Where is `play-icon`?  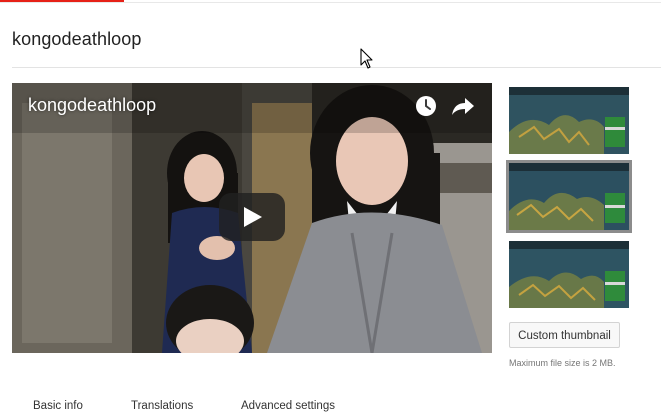 play-icon is located at coordinates (253, 217).